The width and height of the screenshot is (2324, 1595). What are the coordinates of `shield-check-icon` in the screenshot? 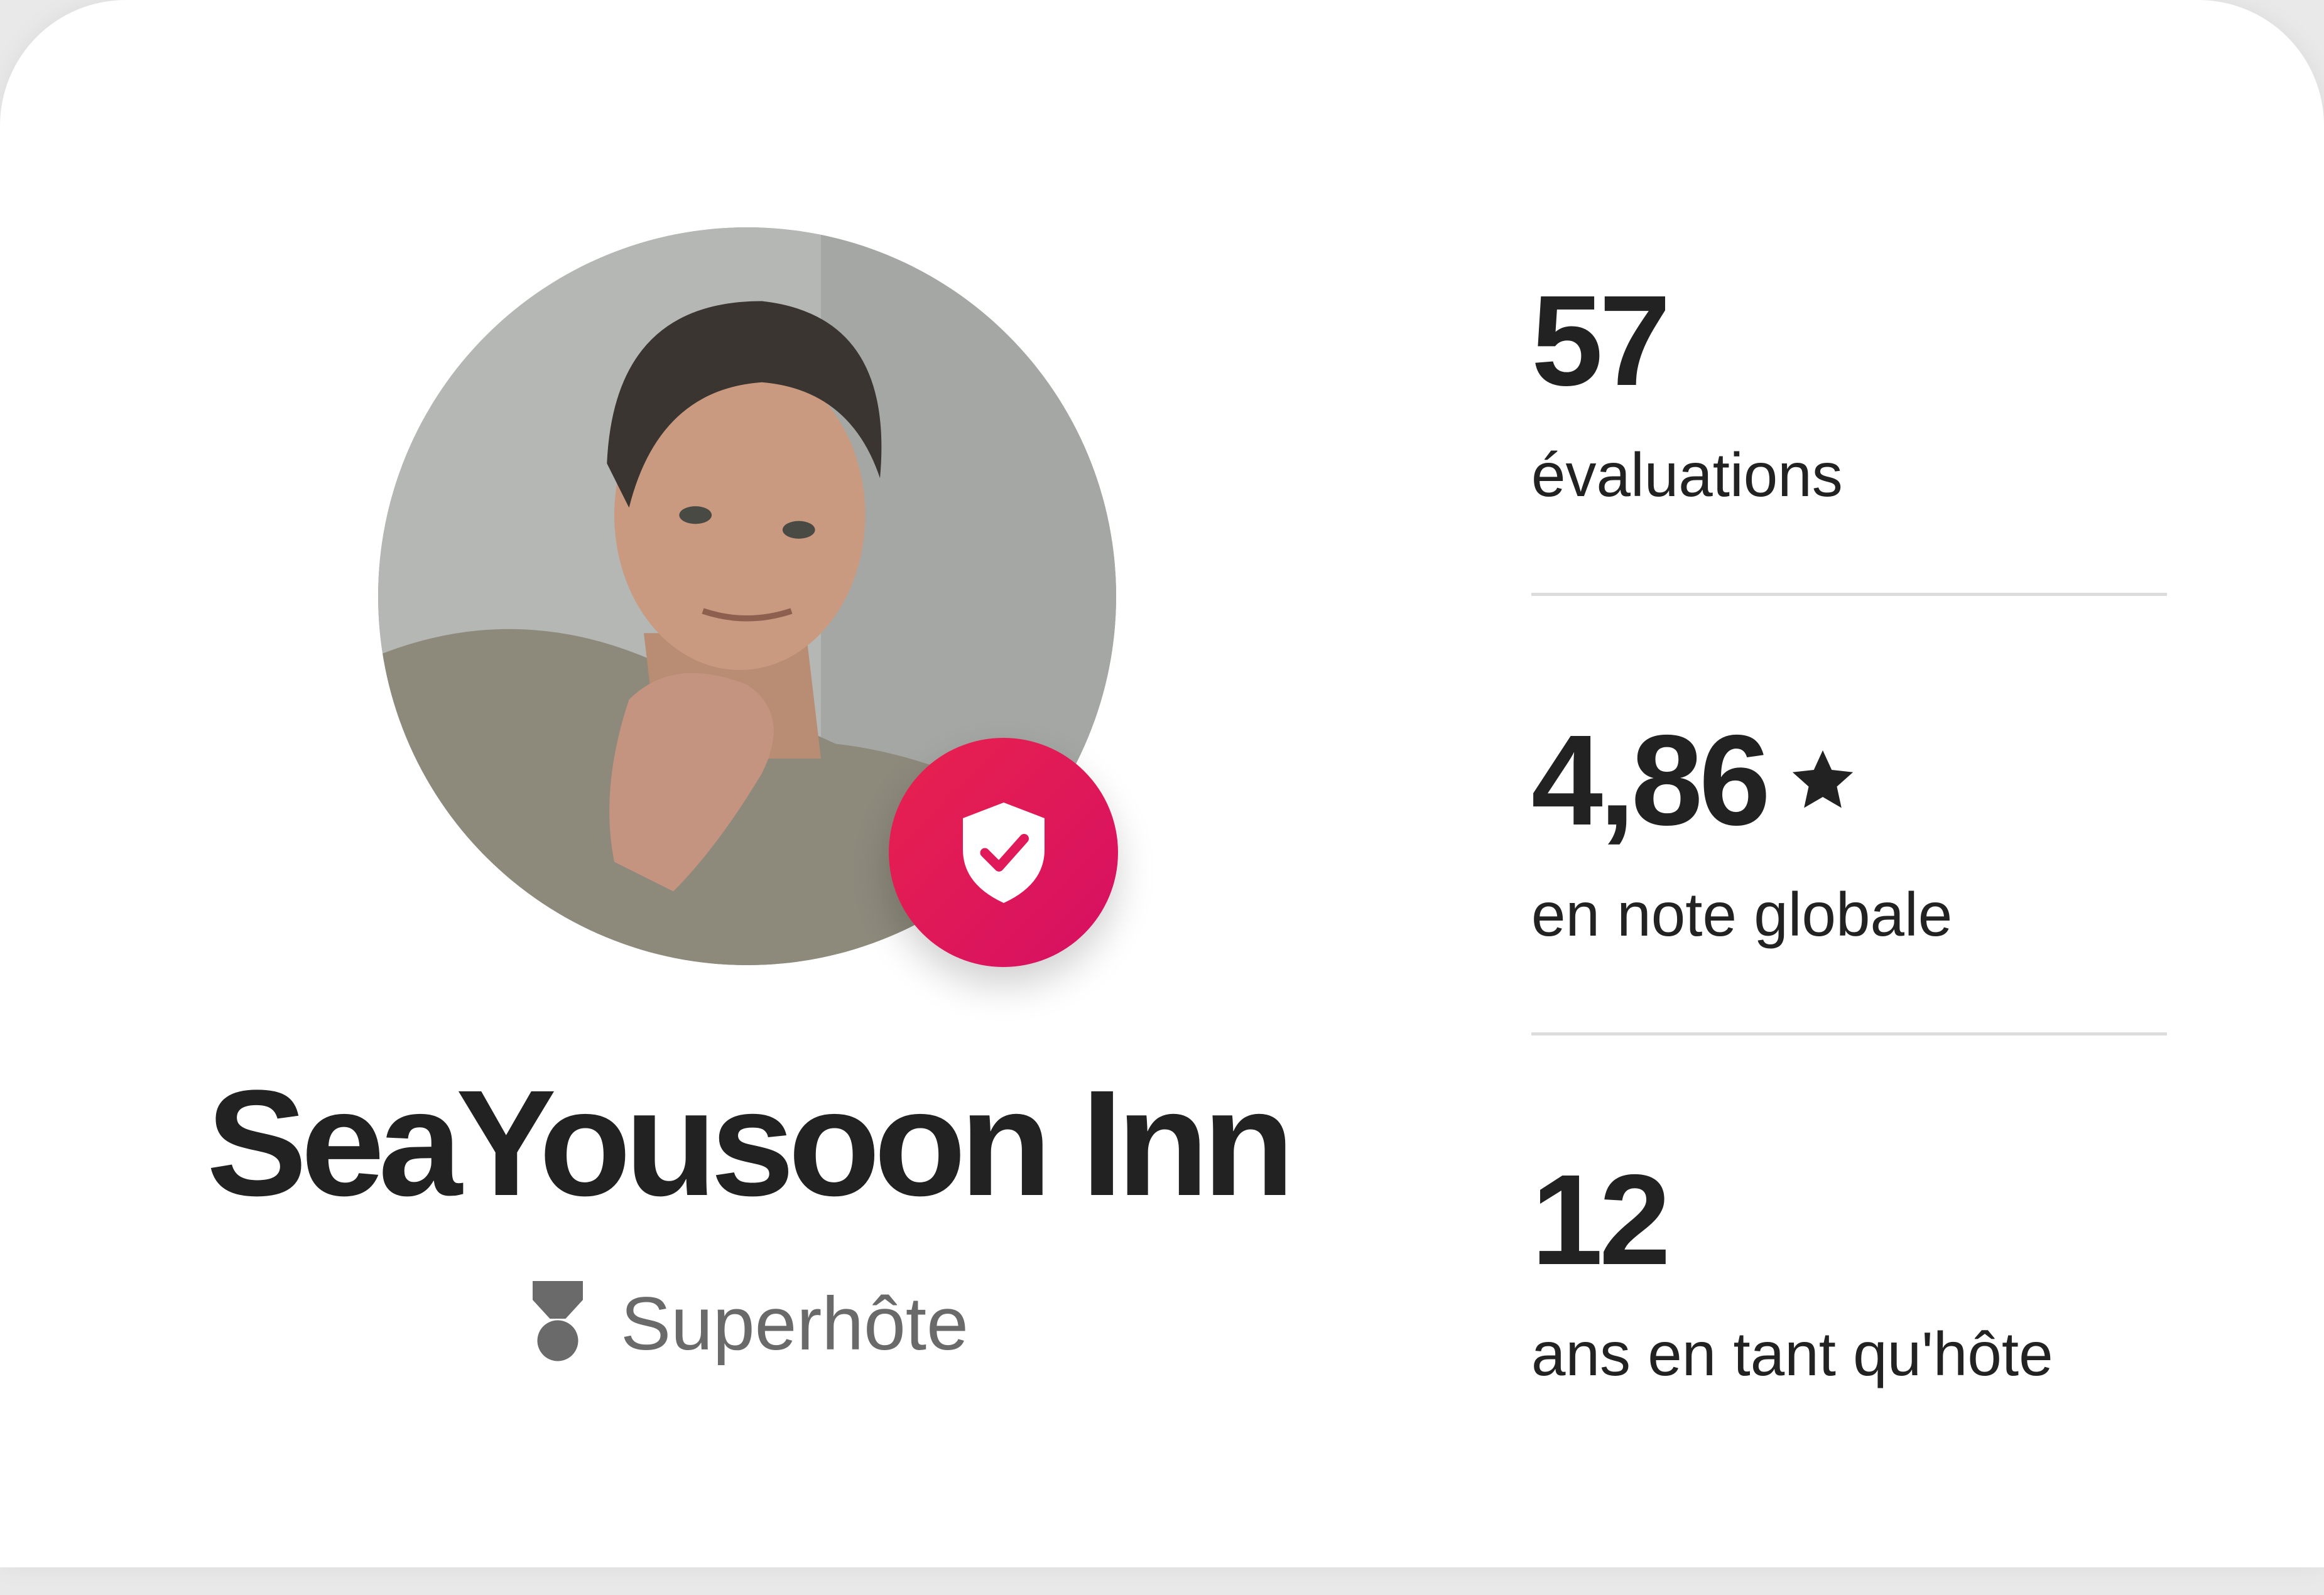 It's located at (1004, 853).